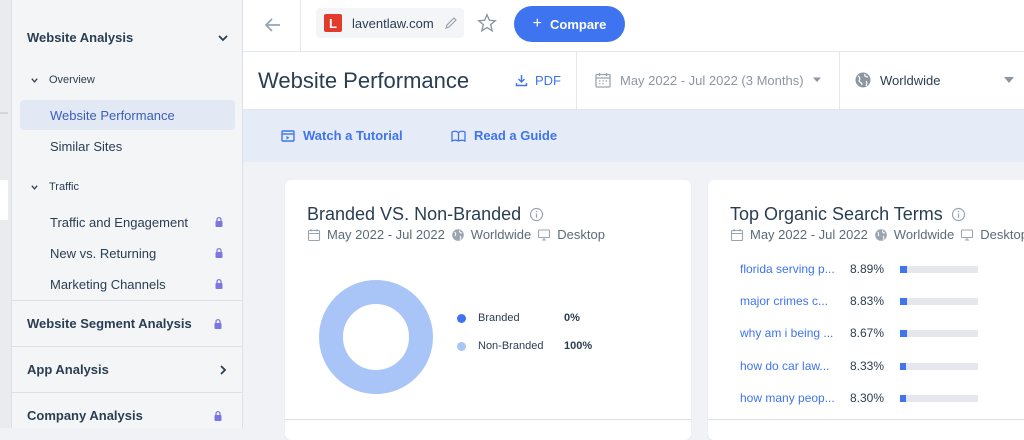 Image resolution: width=1024 pixels, height=440 pixels. What do you see at coordinates (867, 301) in the screenshot?
I see `term-share: 8.83%` at bounding box center [867, 301].